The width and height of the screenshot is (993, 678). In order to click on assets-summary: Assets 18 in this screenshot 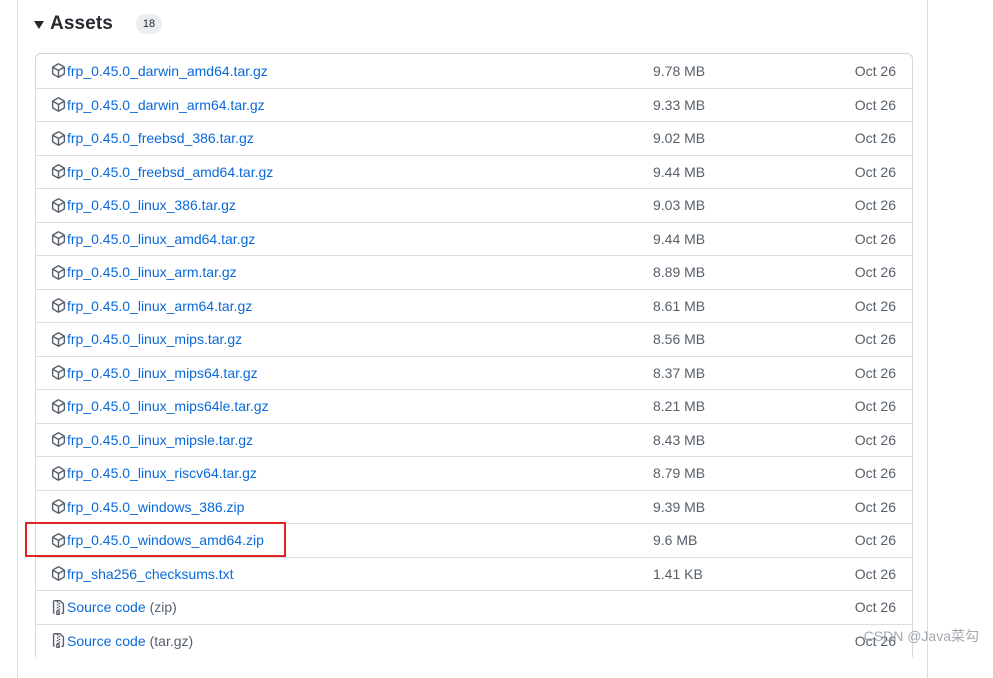, I will do `click(98, 24)`.